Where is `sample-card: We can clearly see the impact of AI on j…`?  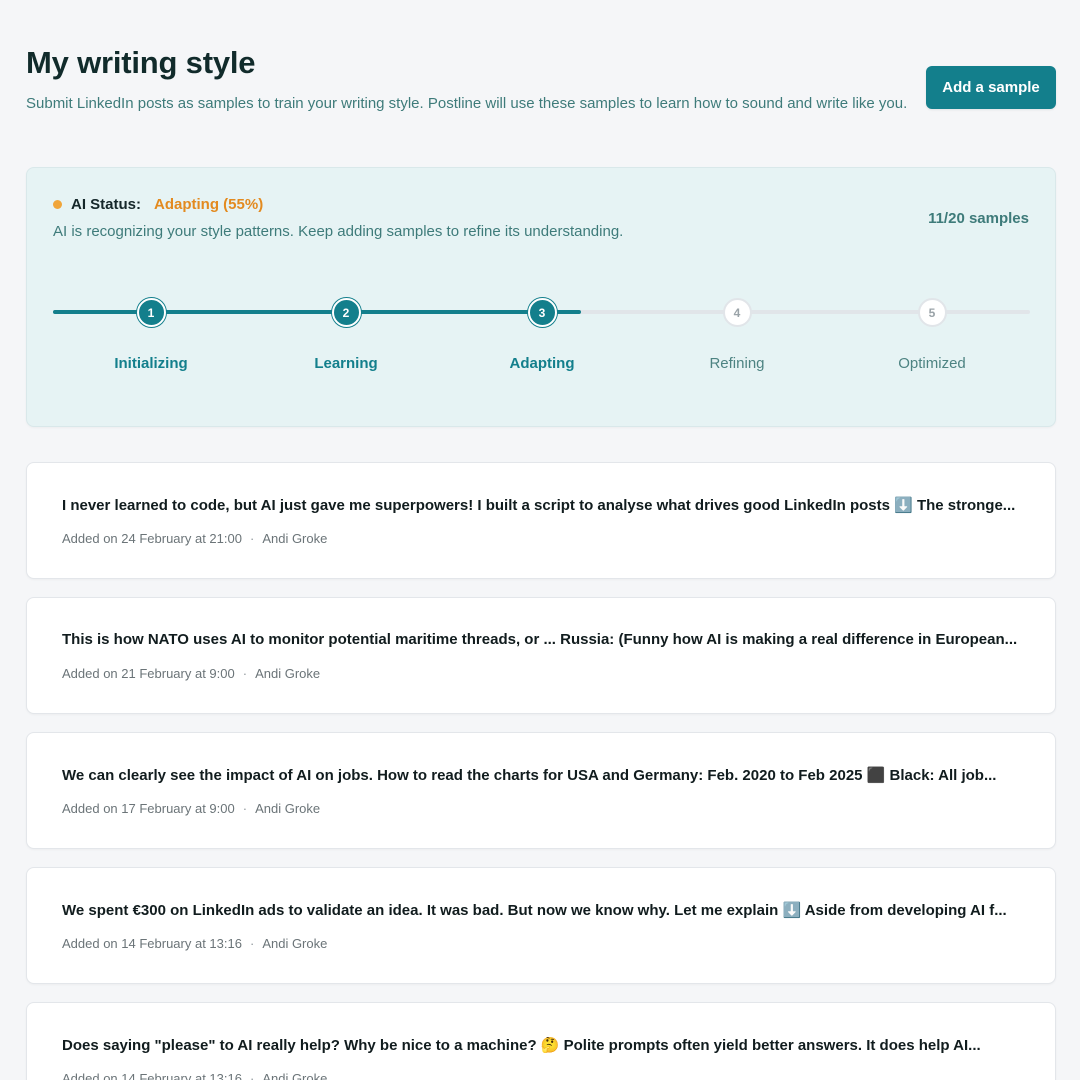
sample-card: We can clearly see the impact of AI on j… is located at coordinates (541, 790).